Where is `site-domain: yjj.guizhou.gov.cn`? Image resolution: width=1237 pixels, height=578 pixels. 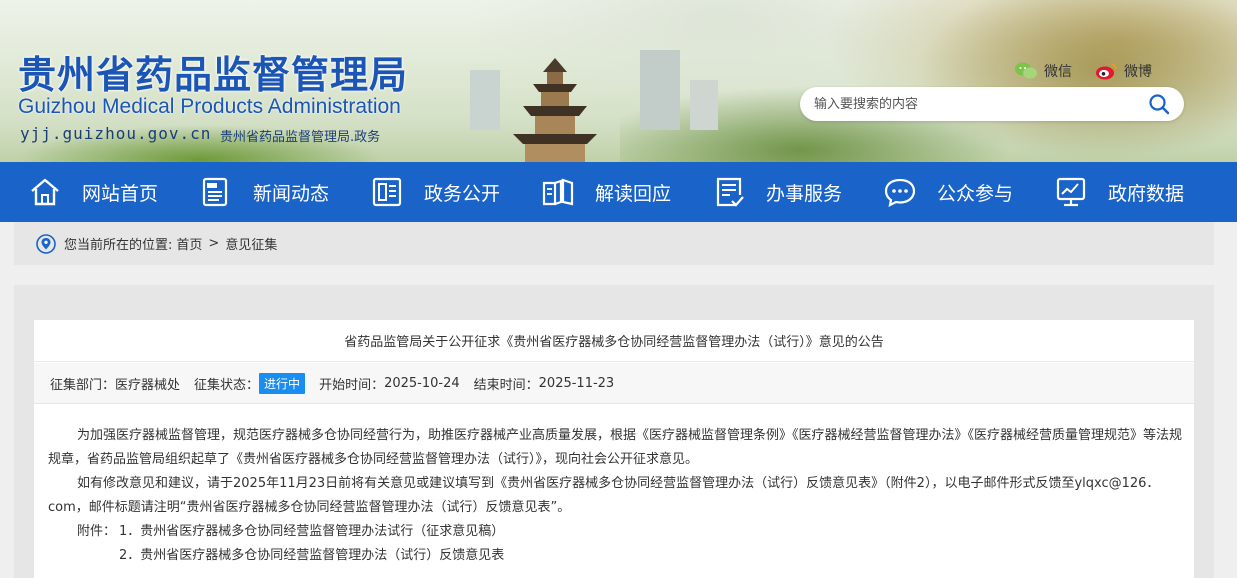 site-domain: yjj.guizhou.gov.cn is located at coordinates (116, 133).